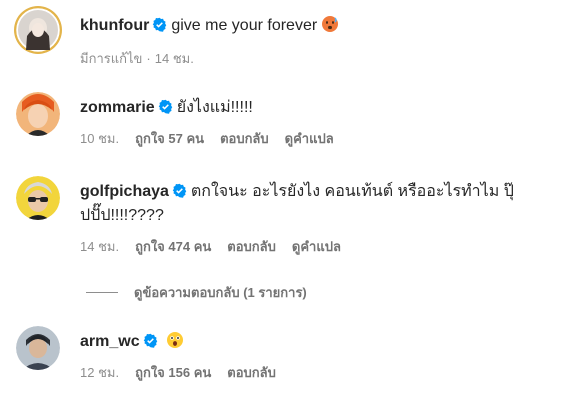 This screenshot has height=403, width=570. Describe the element at coordinates (173, 246) in the screenshot. I see `likes-count-button: ถูกใจ 474 คน` at that location.